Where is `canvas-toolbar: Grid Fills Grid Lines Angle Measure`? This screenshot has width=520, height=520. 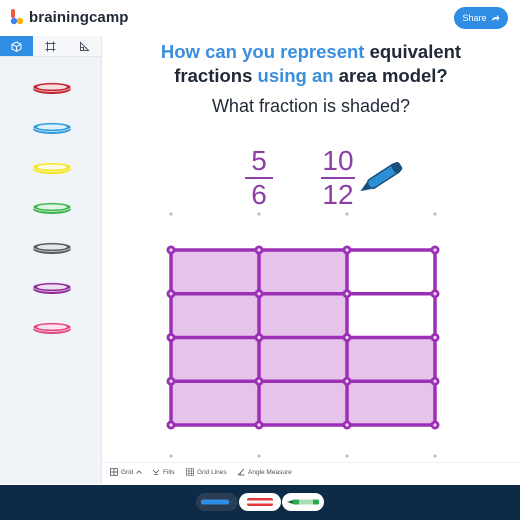 canvas-toolbar: Grid Fills Grid Lines Angle Measure is located at coordinates (311, 473).